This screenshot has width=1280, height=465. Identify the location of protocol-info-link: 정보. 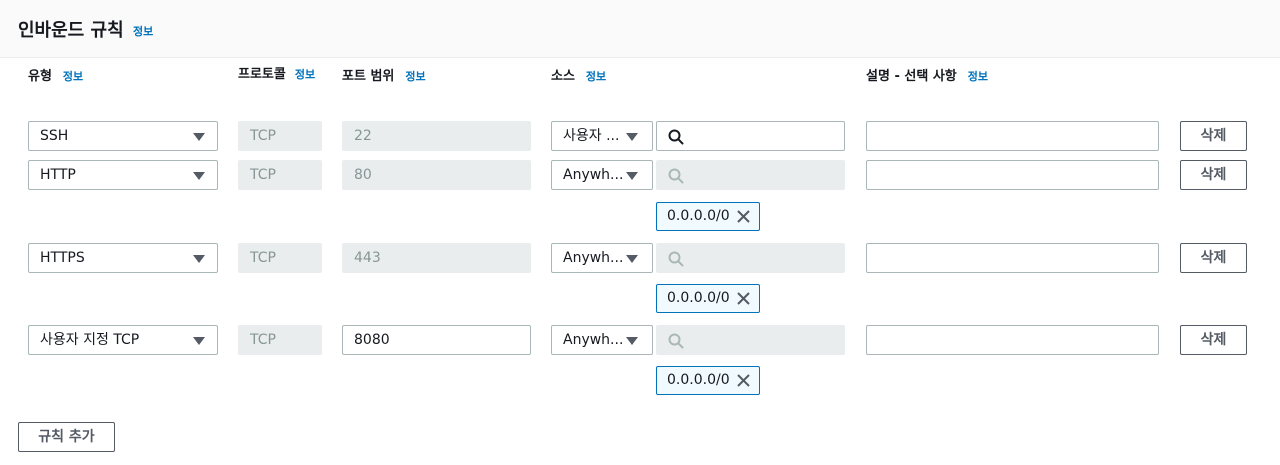
(305, 74).